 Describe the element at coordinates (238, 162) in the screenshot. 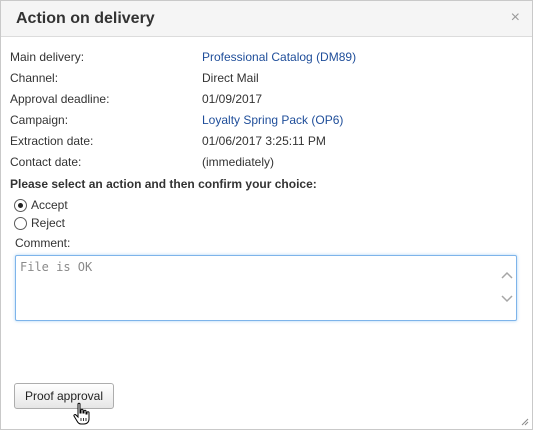

I see `contact-date-value: (immediately)` at that location.